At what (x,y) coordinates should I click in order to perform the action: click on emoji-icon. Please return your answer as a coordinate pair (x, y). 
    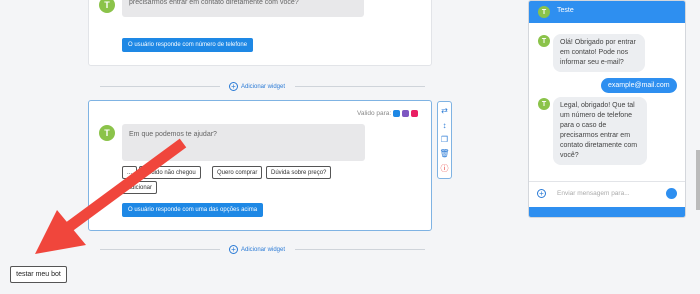
    Looking at the image, I should click on (671, 193).